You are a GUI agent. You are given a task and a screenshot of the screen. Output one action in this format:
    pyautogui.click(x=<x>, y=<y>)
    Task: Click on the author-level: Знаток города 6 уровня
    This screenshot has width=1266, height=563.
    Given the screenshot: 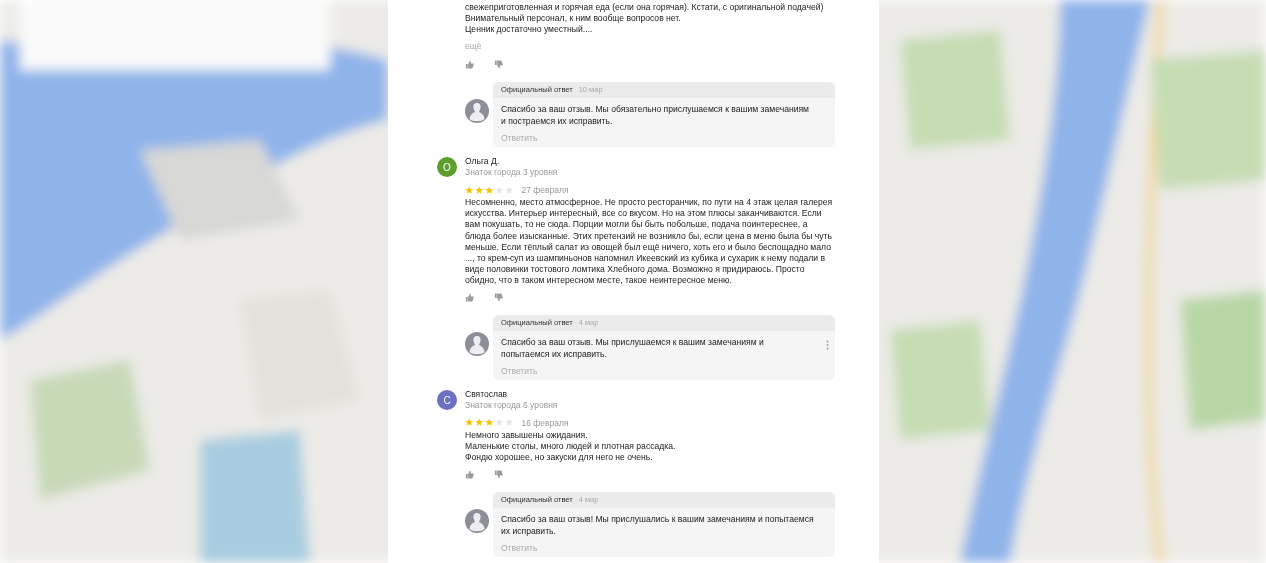 What is the action you would take?
    pyautogui.click(x=511, y=406)
    